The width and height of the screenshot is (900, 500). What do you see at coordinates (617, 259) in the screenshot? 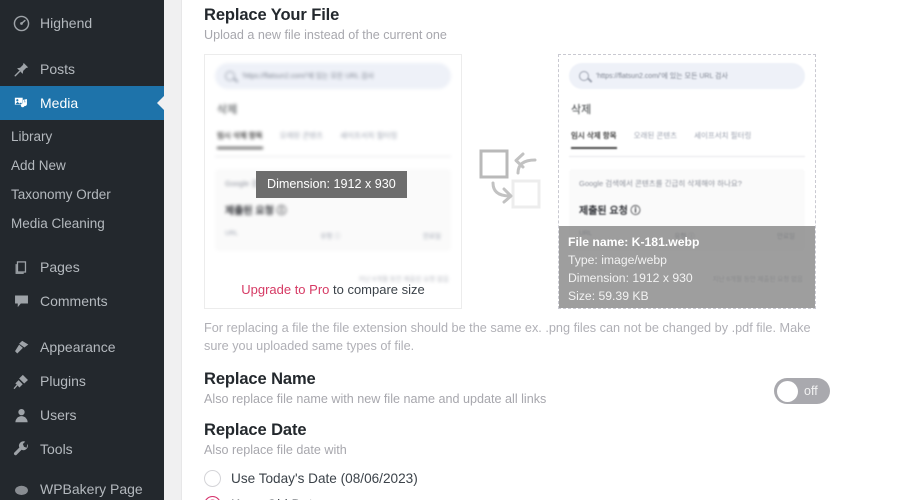
I see `file-type: Type: image/webp` at bounding box center [617, 259].